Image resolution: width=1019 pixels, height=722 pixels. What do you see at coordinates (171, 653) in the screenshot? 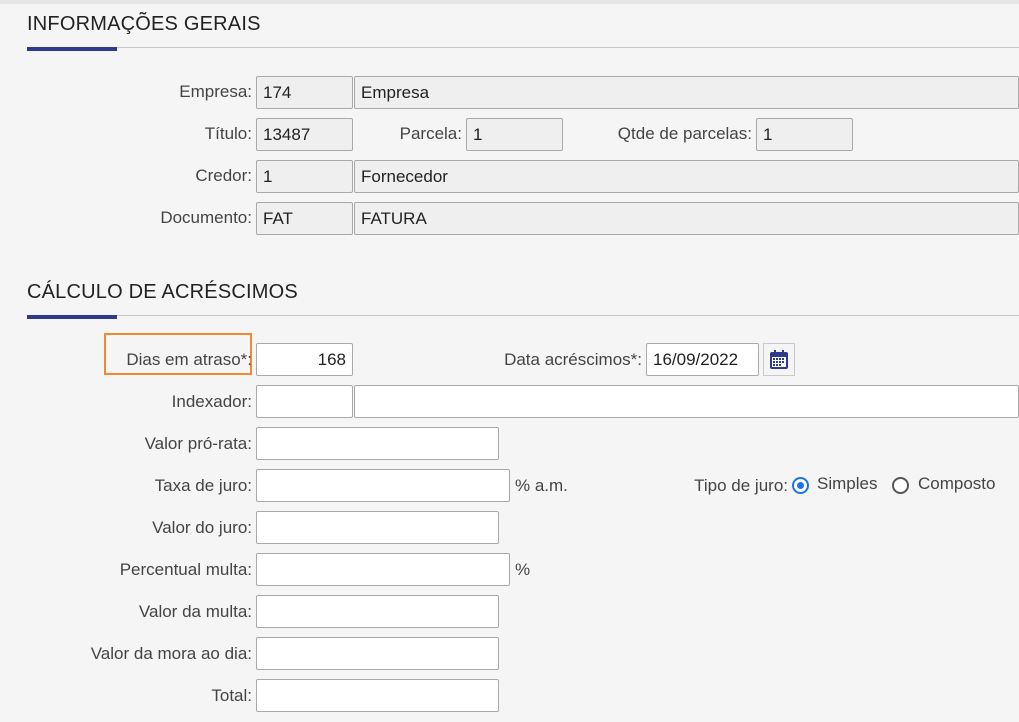
I see `valor-mora-dia-label: Valor da mora ao dia:` at bounding box center [171, 653].